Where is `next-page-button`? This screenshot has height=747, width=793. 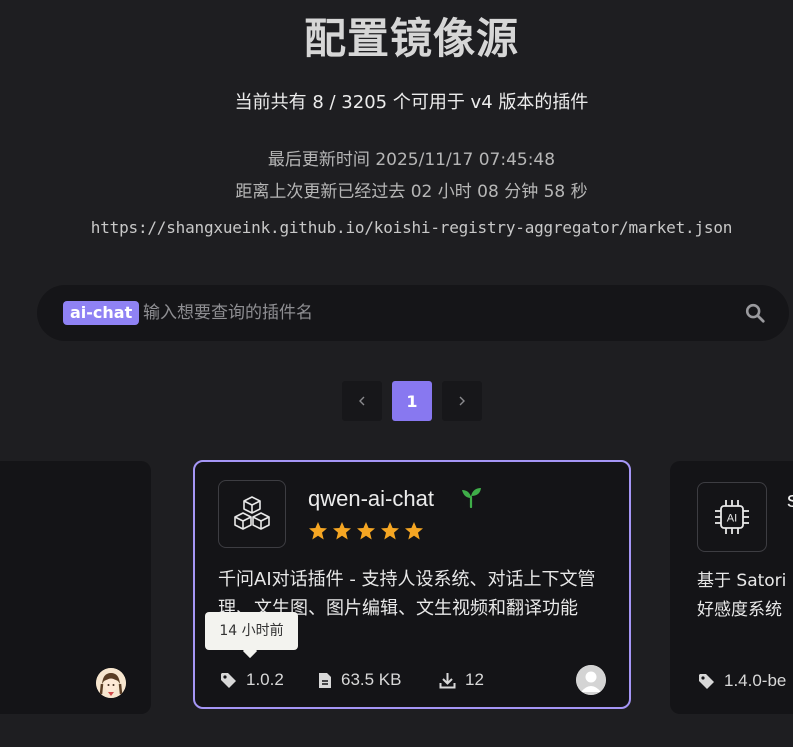 next-page-button is located at coordinates (462, 401).